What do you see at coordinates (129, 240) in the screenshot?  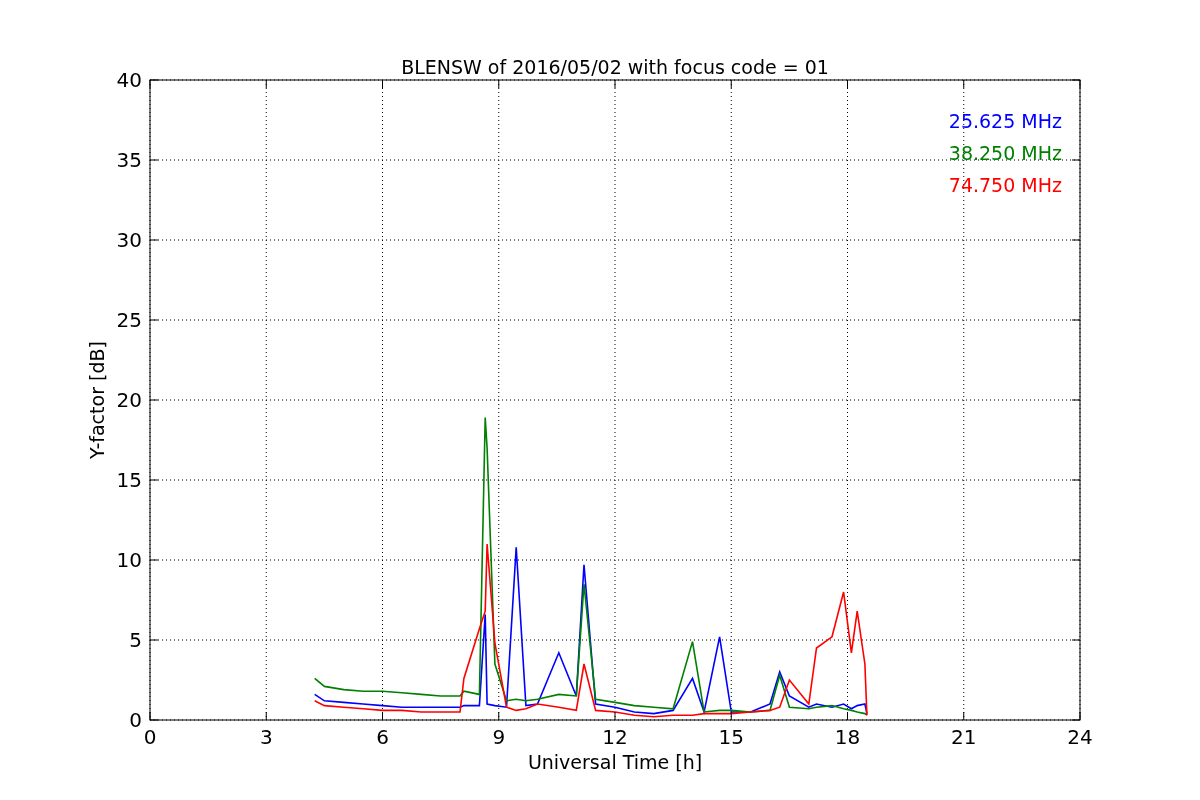 I see `tick-label: 30` at bounding box center [129, 240].